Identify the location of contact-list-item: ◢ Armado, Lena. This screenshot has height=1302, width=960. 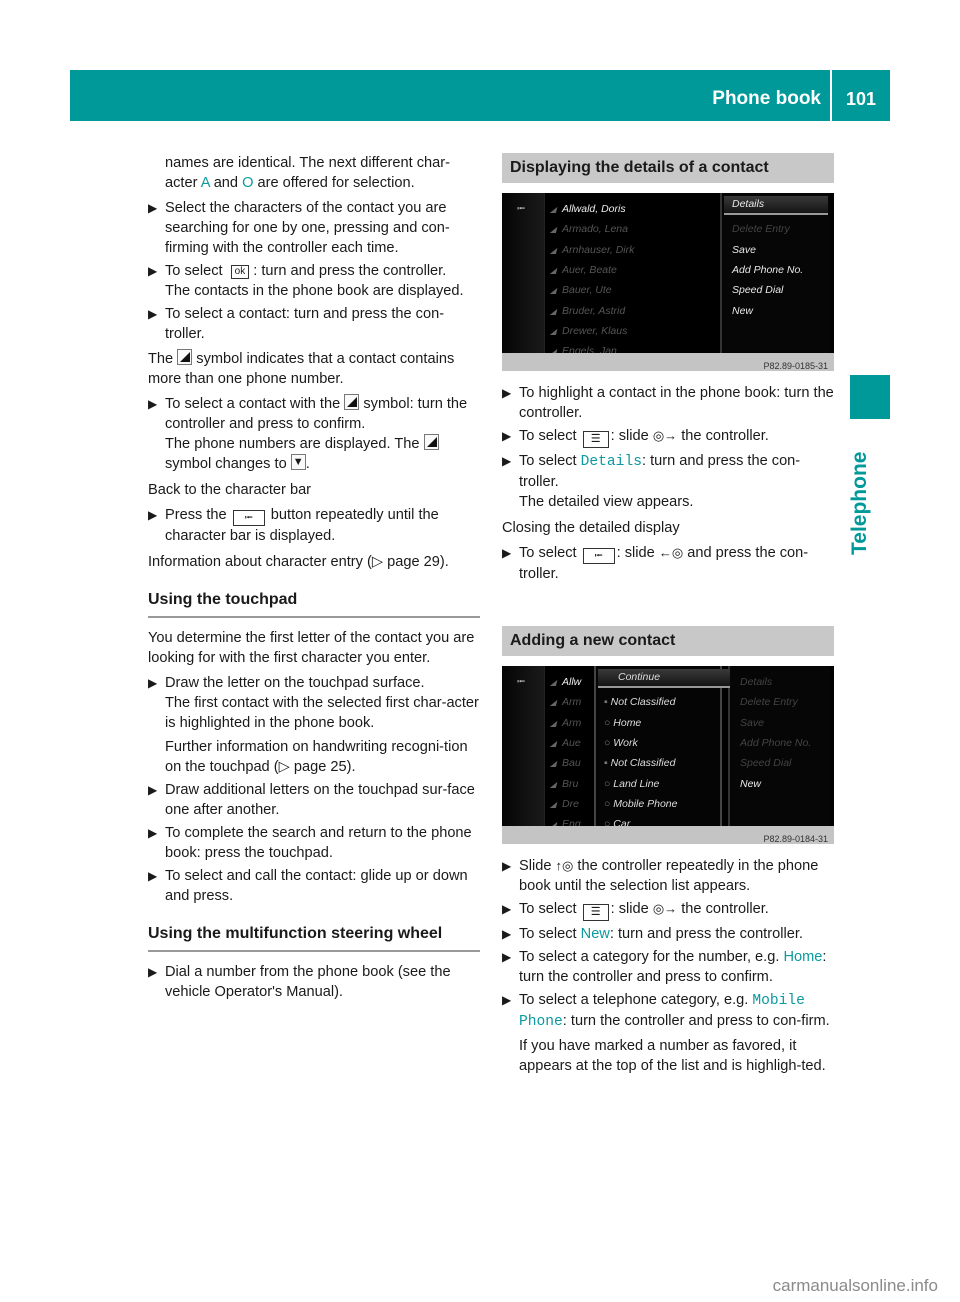
(589, 229).